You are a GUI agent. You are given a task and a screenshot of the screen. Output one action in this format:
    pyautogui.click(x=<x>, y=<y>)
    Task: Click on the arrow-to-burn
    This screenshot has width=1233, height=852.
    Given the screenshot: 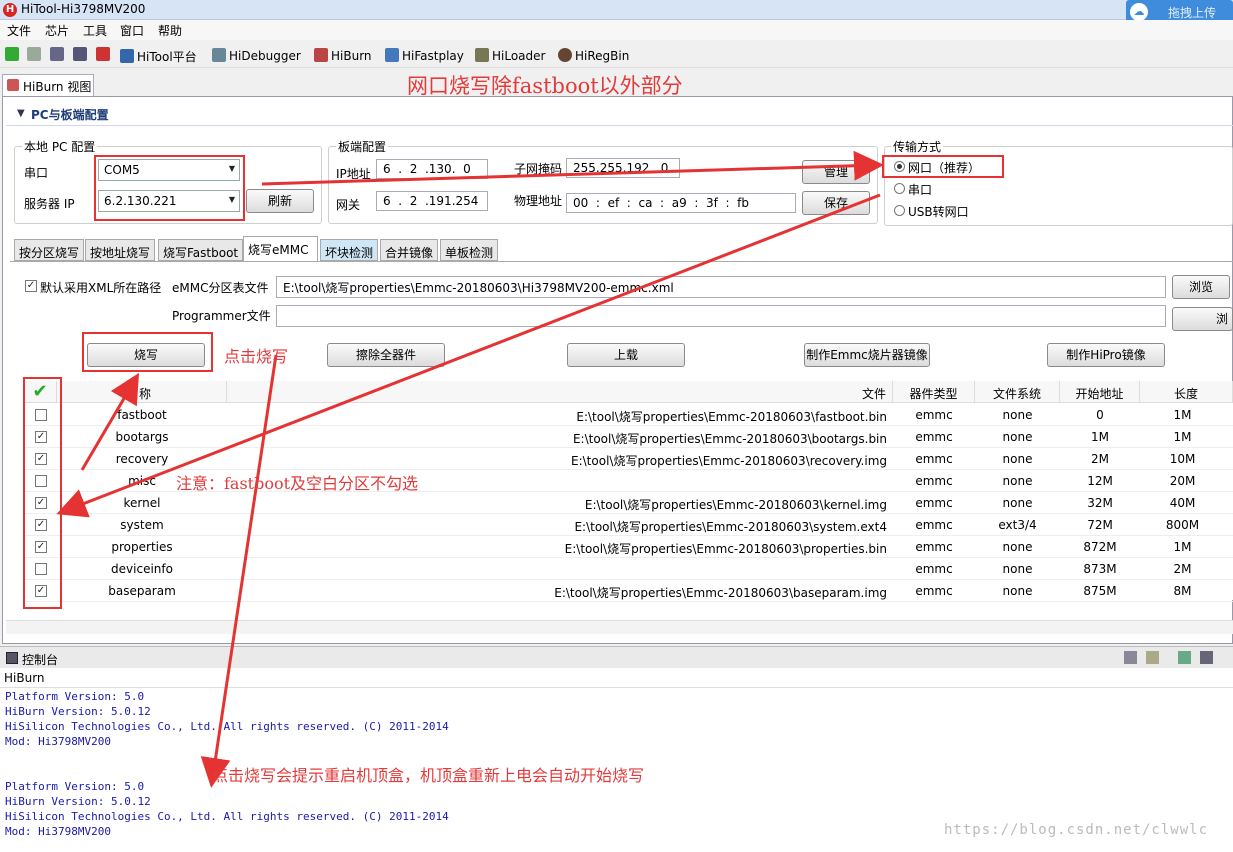 What is the action you would take?
    pyautogui.click(x=110, y=421)
    